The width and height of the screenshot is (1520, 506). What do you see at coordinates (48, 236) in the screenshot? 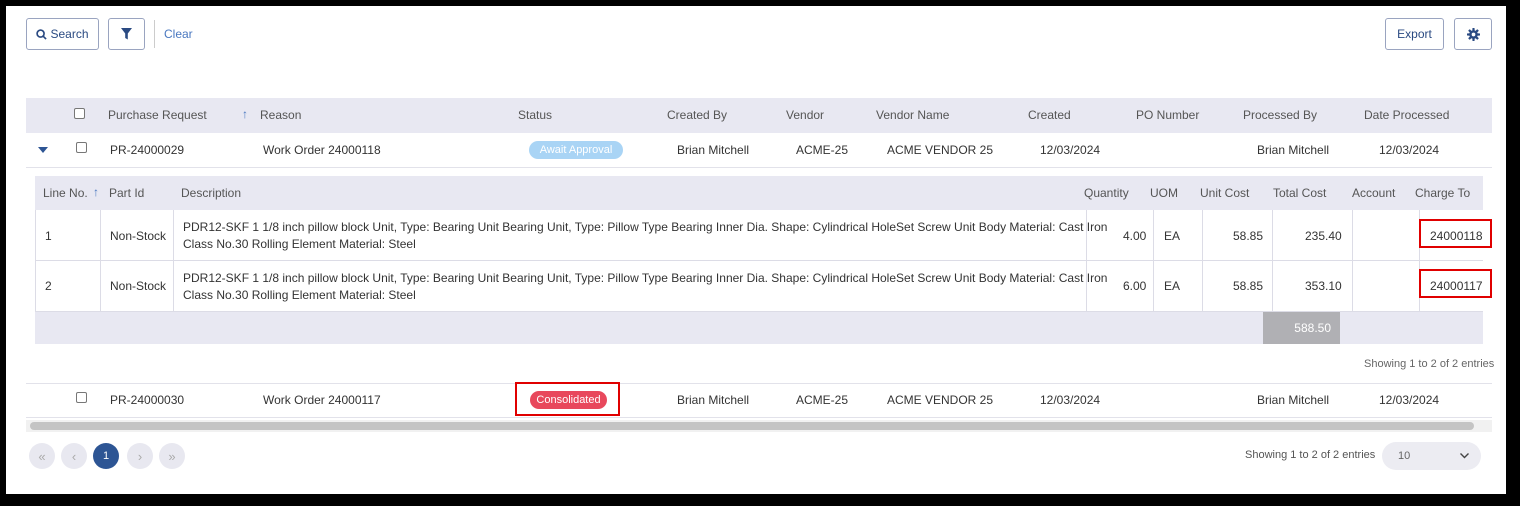
I see `line-no-cell: 1` at bounding box center [48, 236].